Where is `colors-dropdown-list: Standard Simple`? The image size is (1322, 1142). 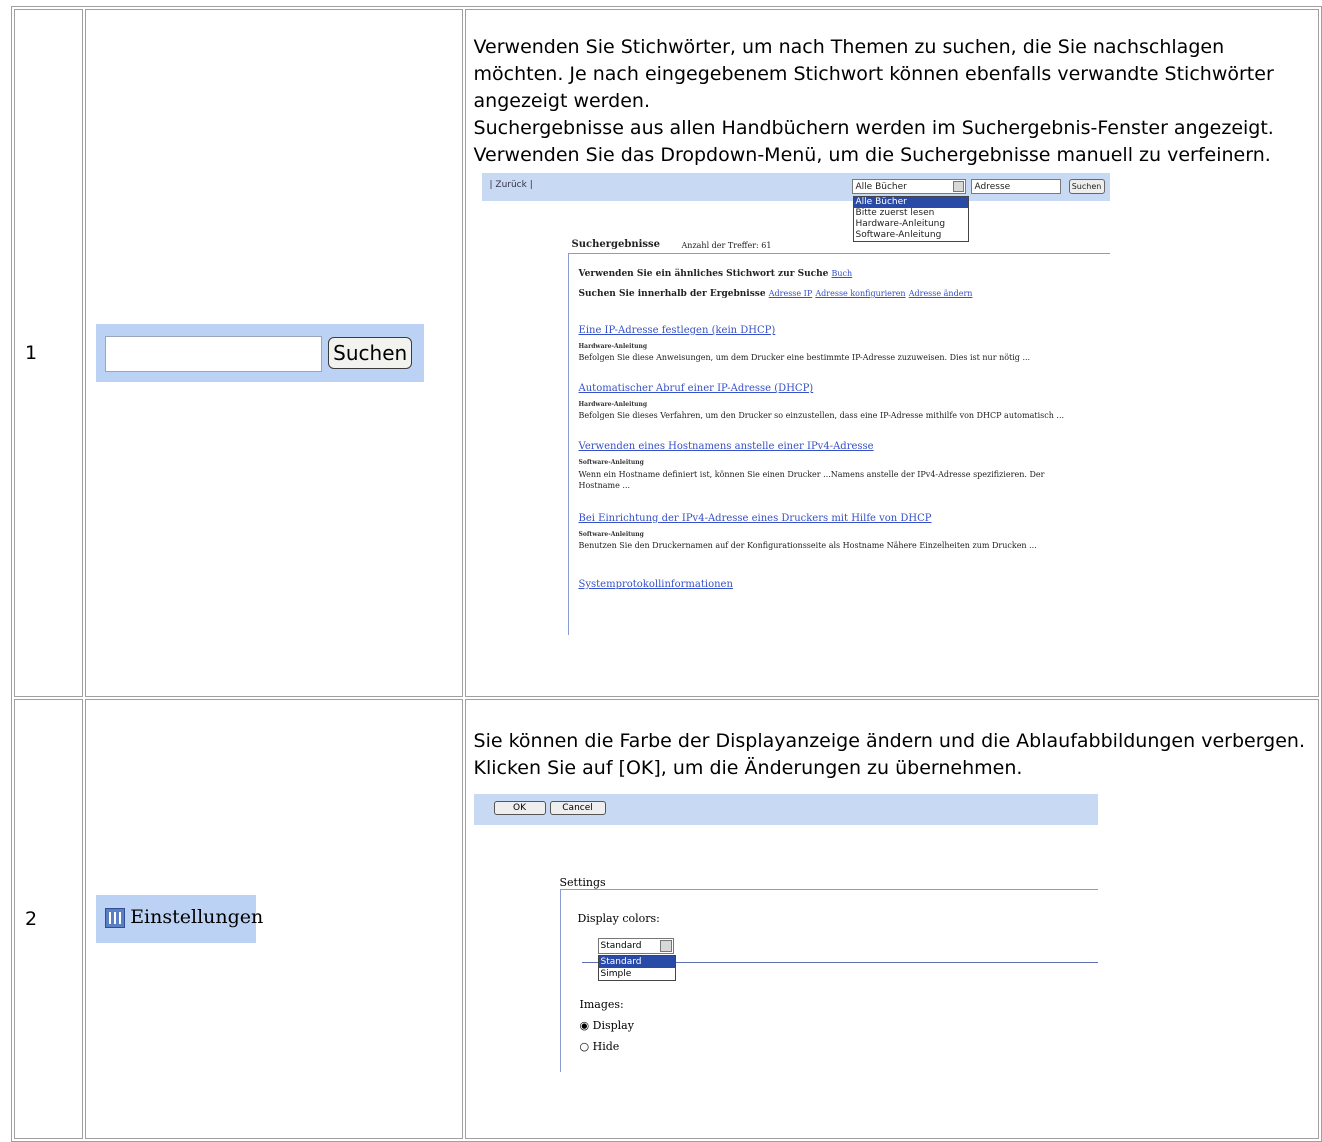 colors-dropdown-list: Standard Simple is located at coordinates (636, 968).